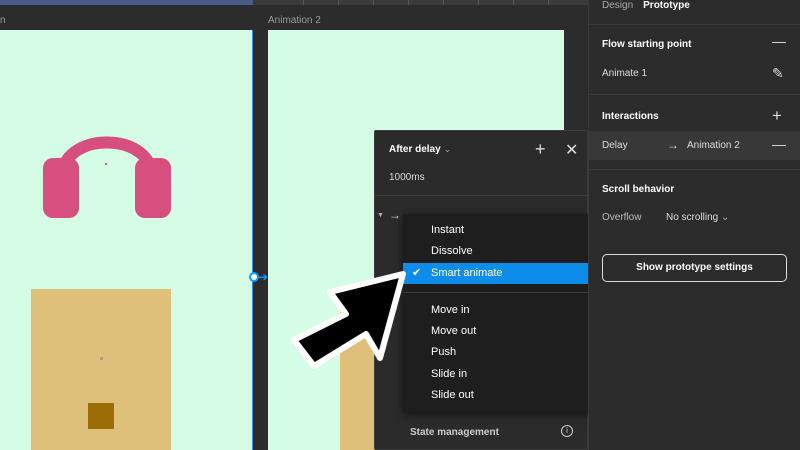 The image size is (800, 450). I want to click on menu-separator, so click(502, 292).